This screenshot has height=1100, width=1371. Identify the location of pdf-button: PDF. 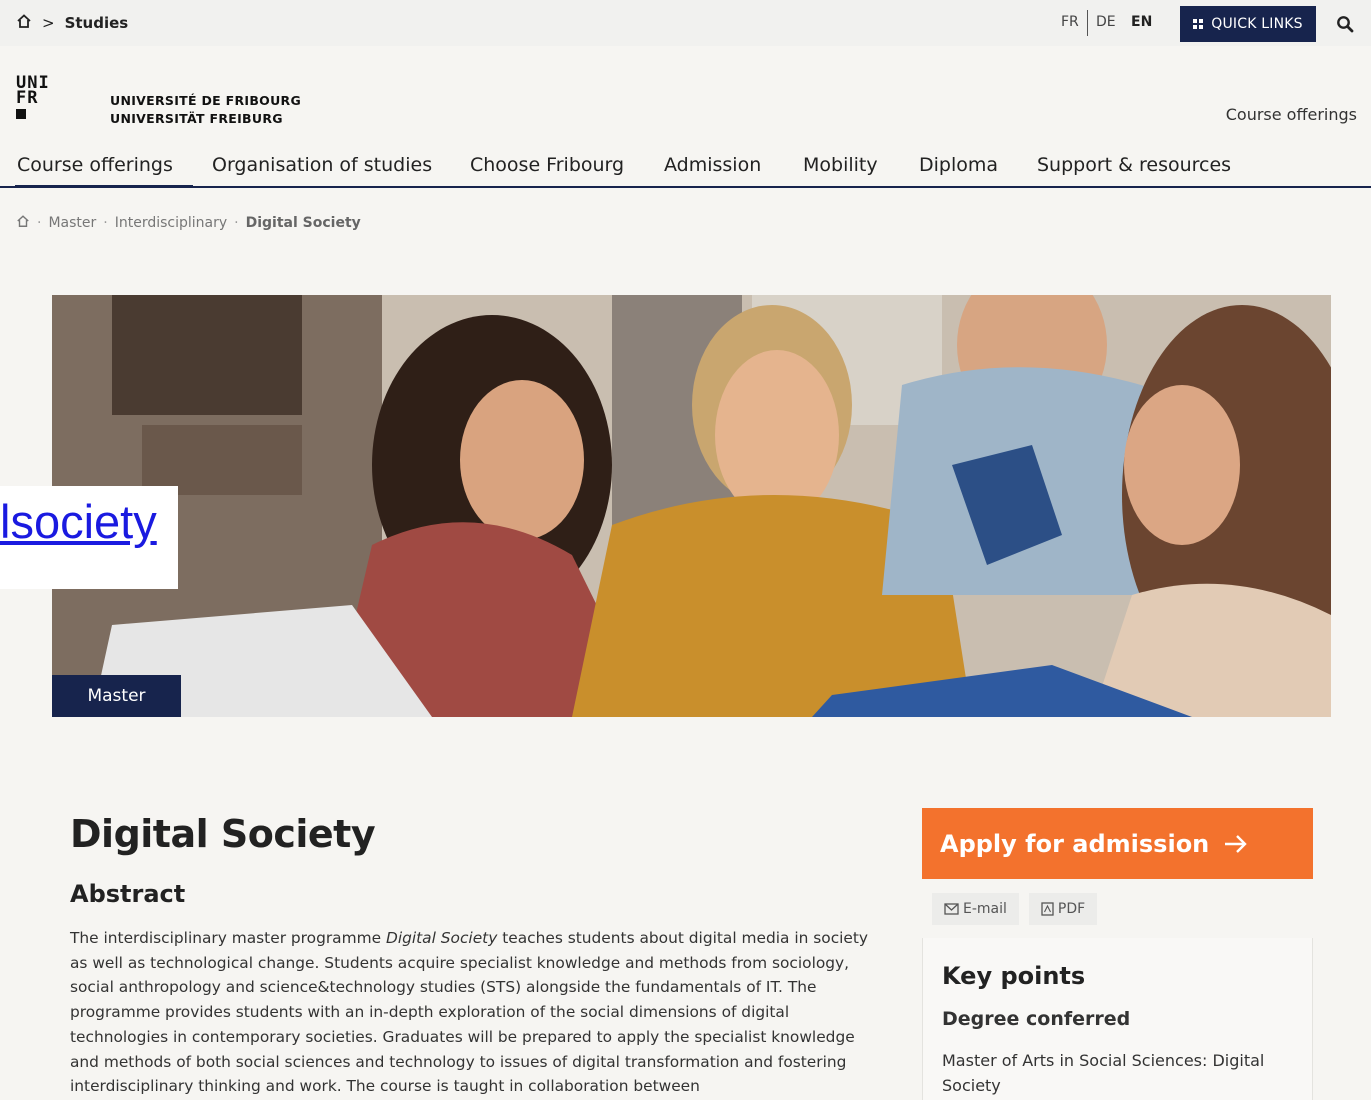
(1063, 909).